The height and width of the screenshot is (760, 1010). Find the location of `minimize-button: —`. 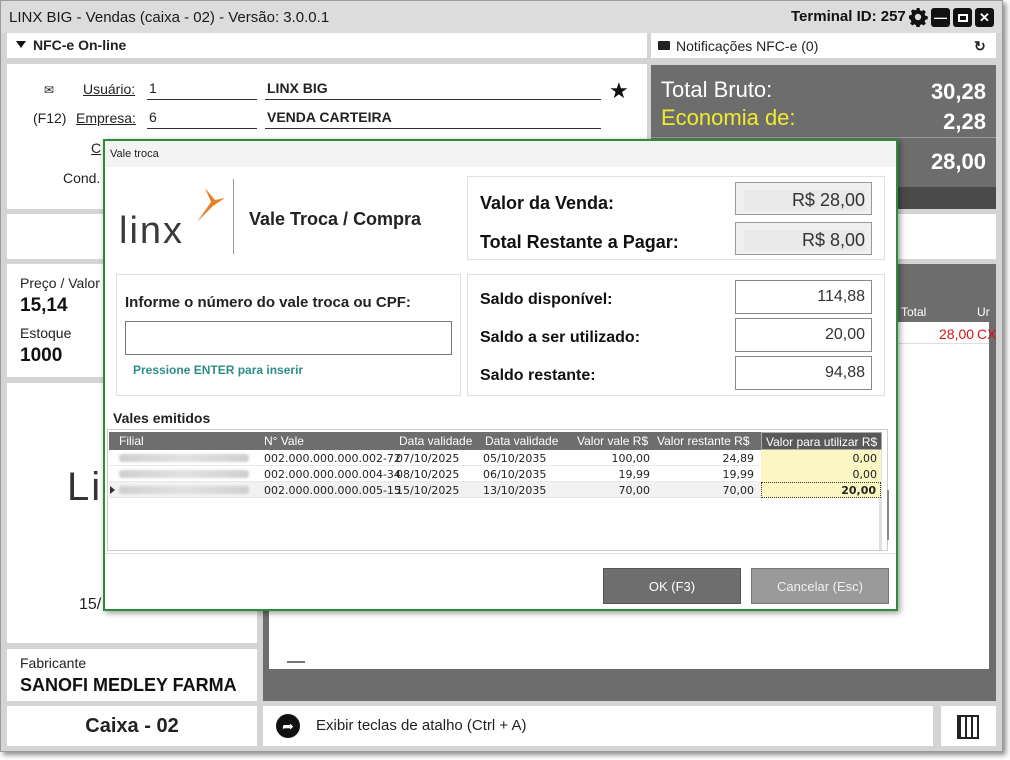

minimize-button: — is located at coordinates (940, 17).